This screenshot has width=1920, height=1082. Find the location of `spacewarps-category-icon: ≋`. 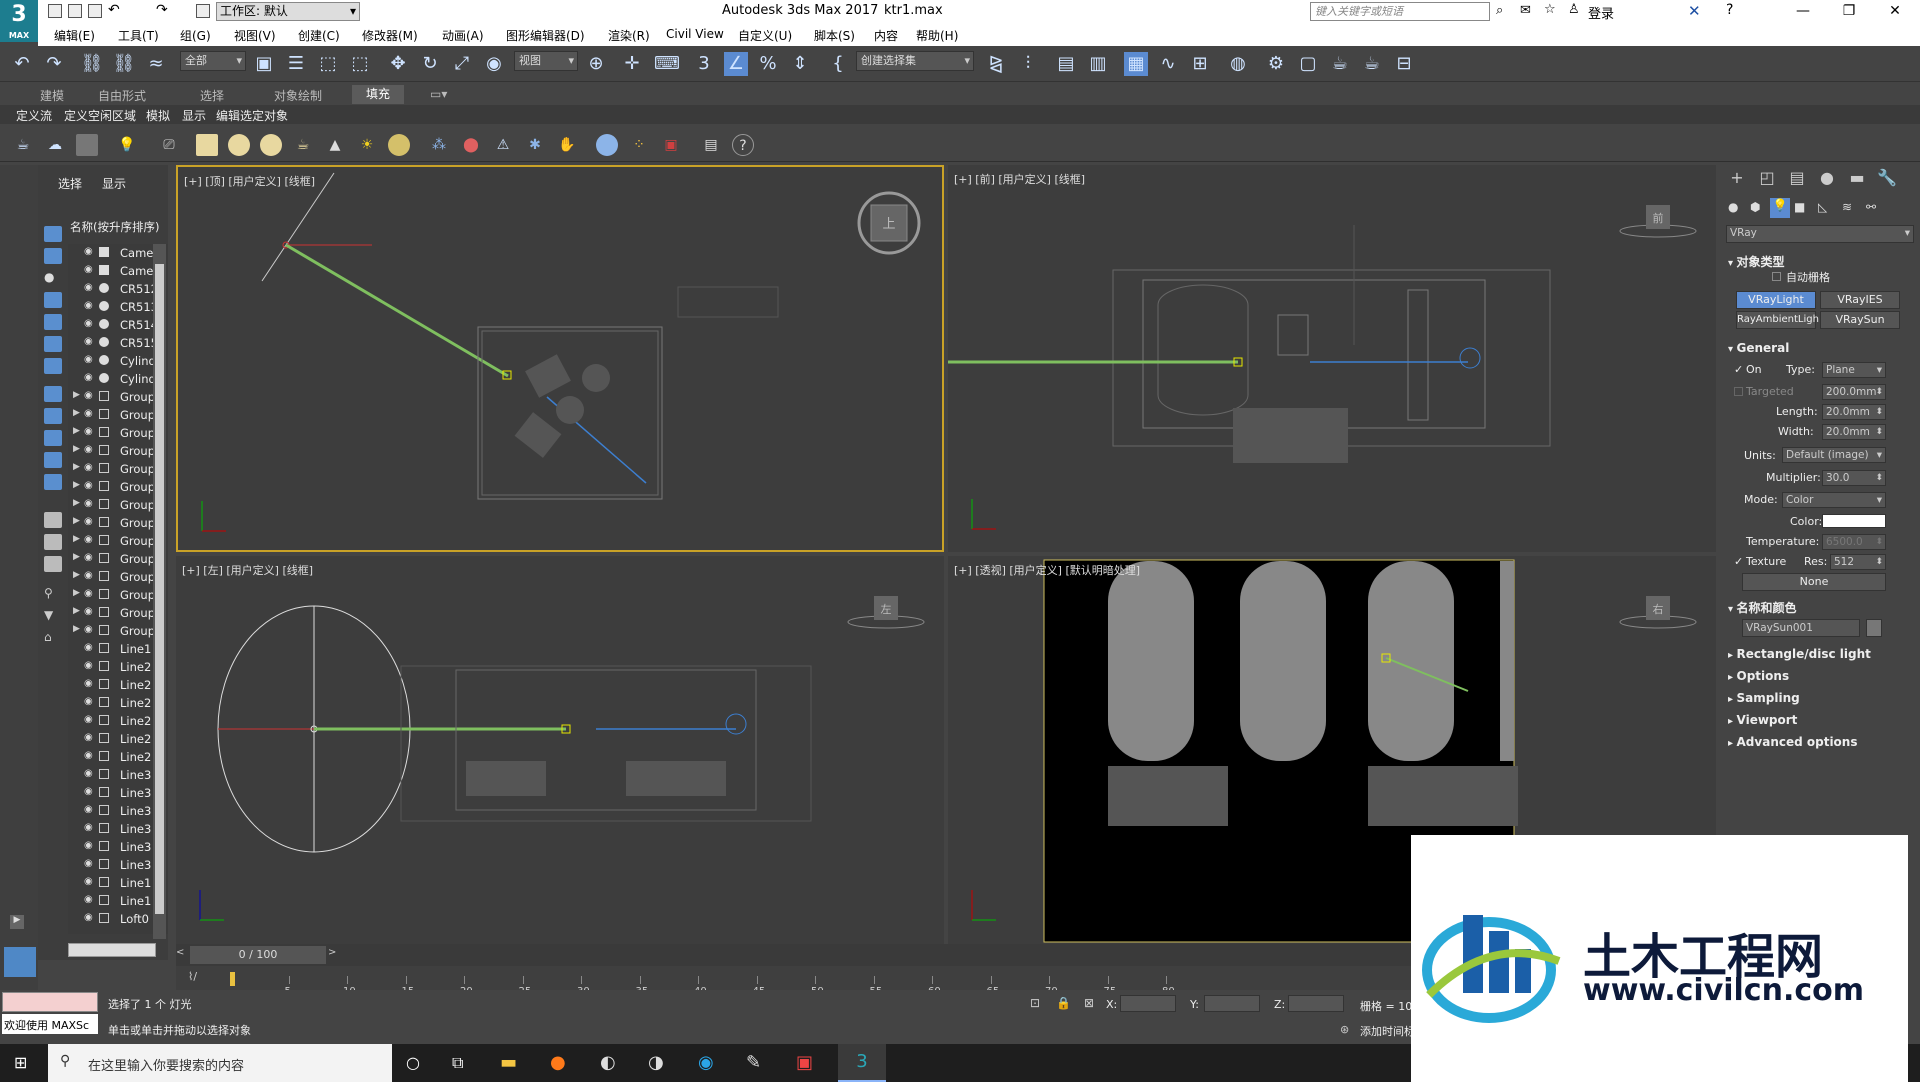

spacewarps-category-icon: ≋ is located at coordinates (1847, 207).